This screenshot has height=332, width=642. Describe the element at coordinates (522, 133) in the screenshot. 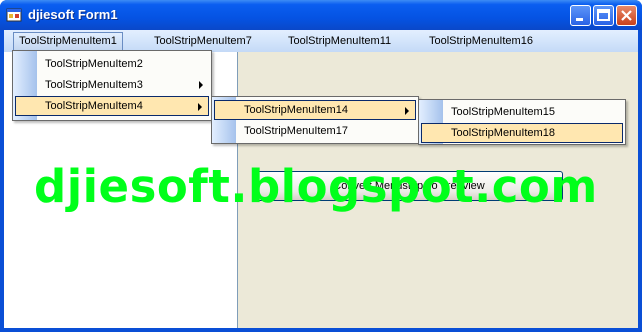

I see `menu-item-18: ToolStripMenuItem18` at that location.